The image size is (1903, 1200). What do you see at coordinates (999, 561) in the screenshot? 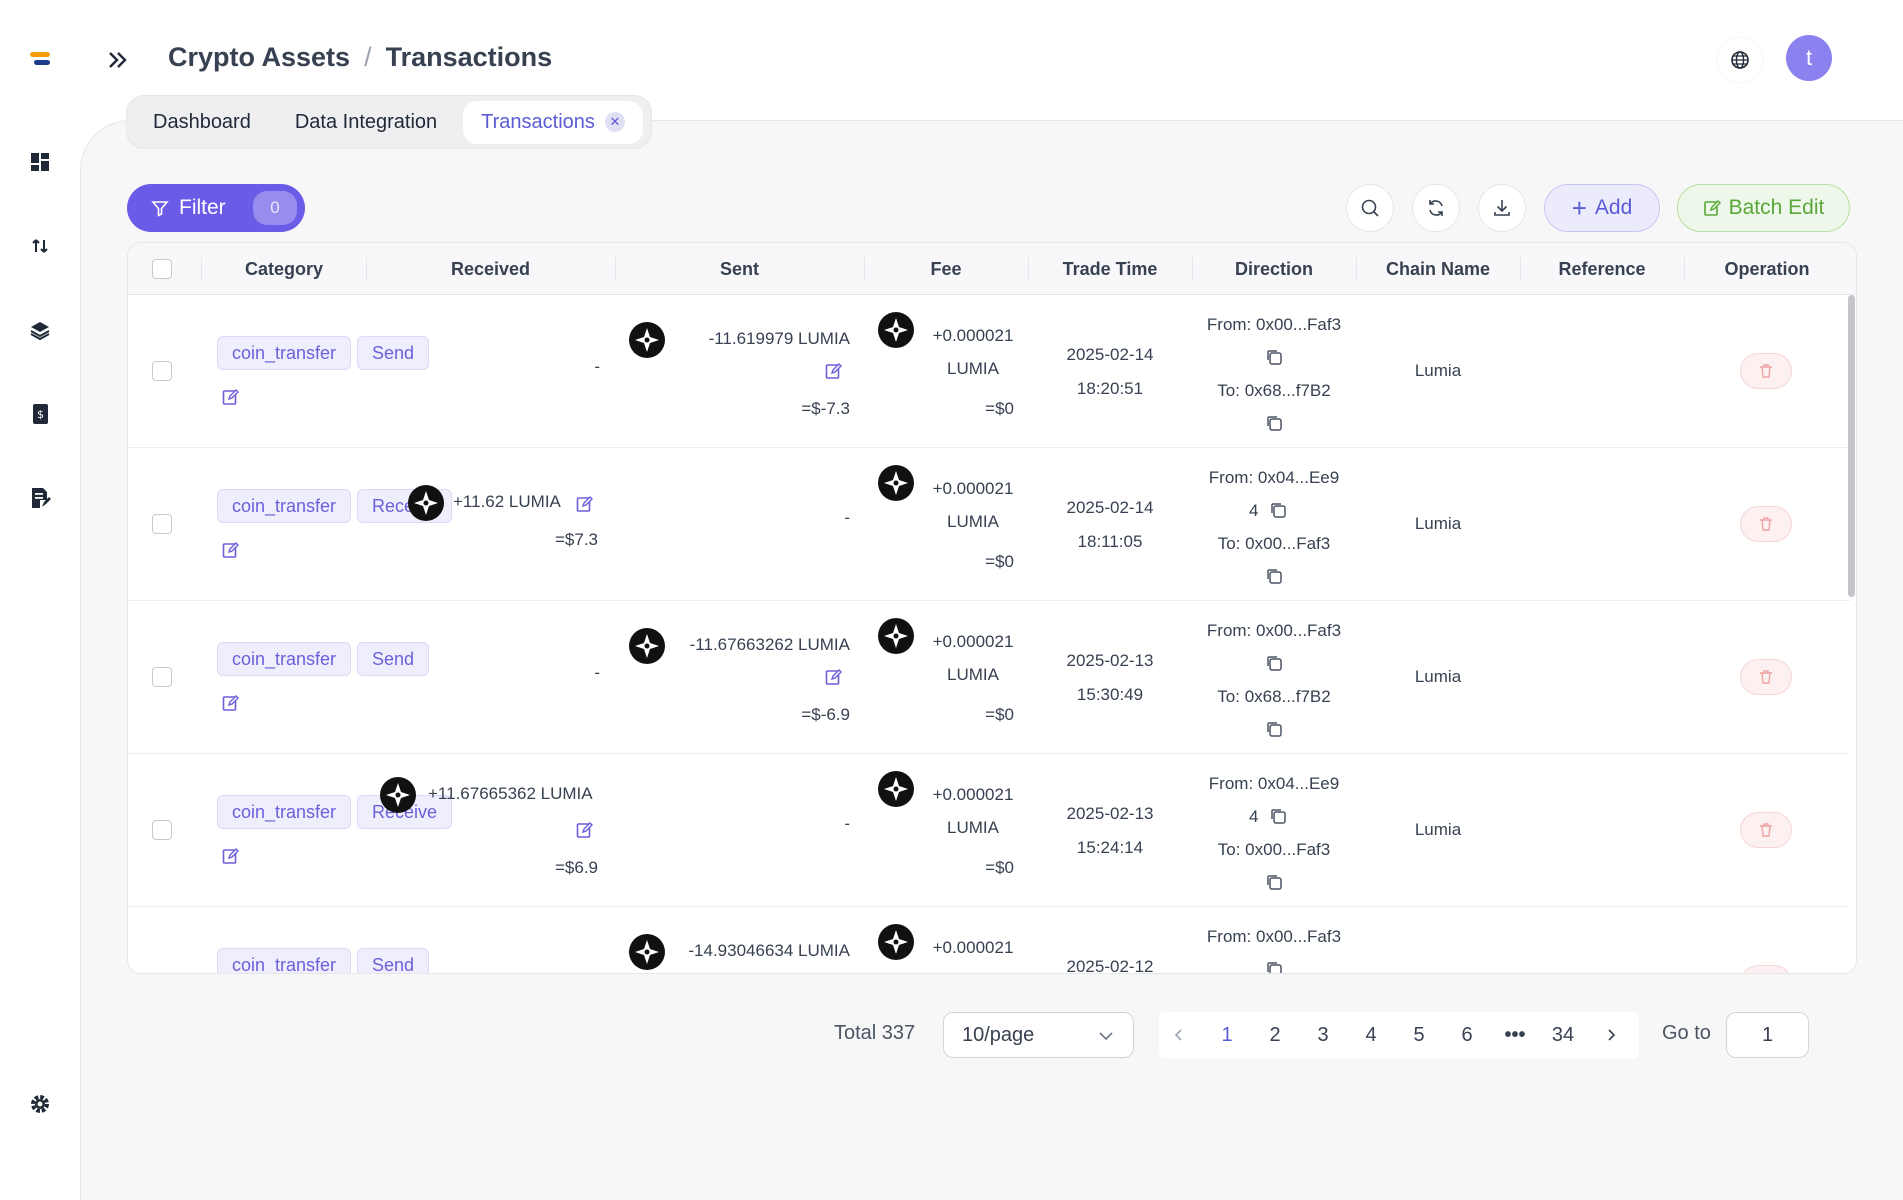
I see `fee-usd: =$0` at bounding box center [999, 561].